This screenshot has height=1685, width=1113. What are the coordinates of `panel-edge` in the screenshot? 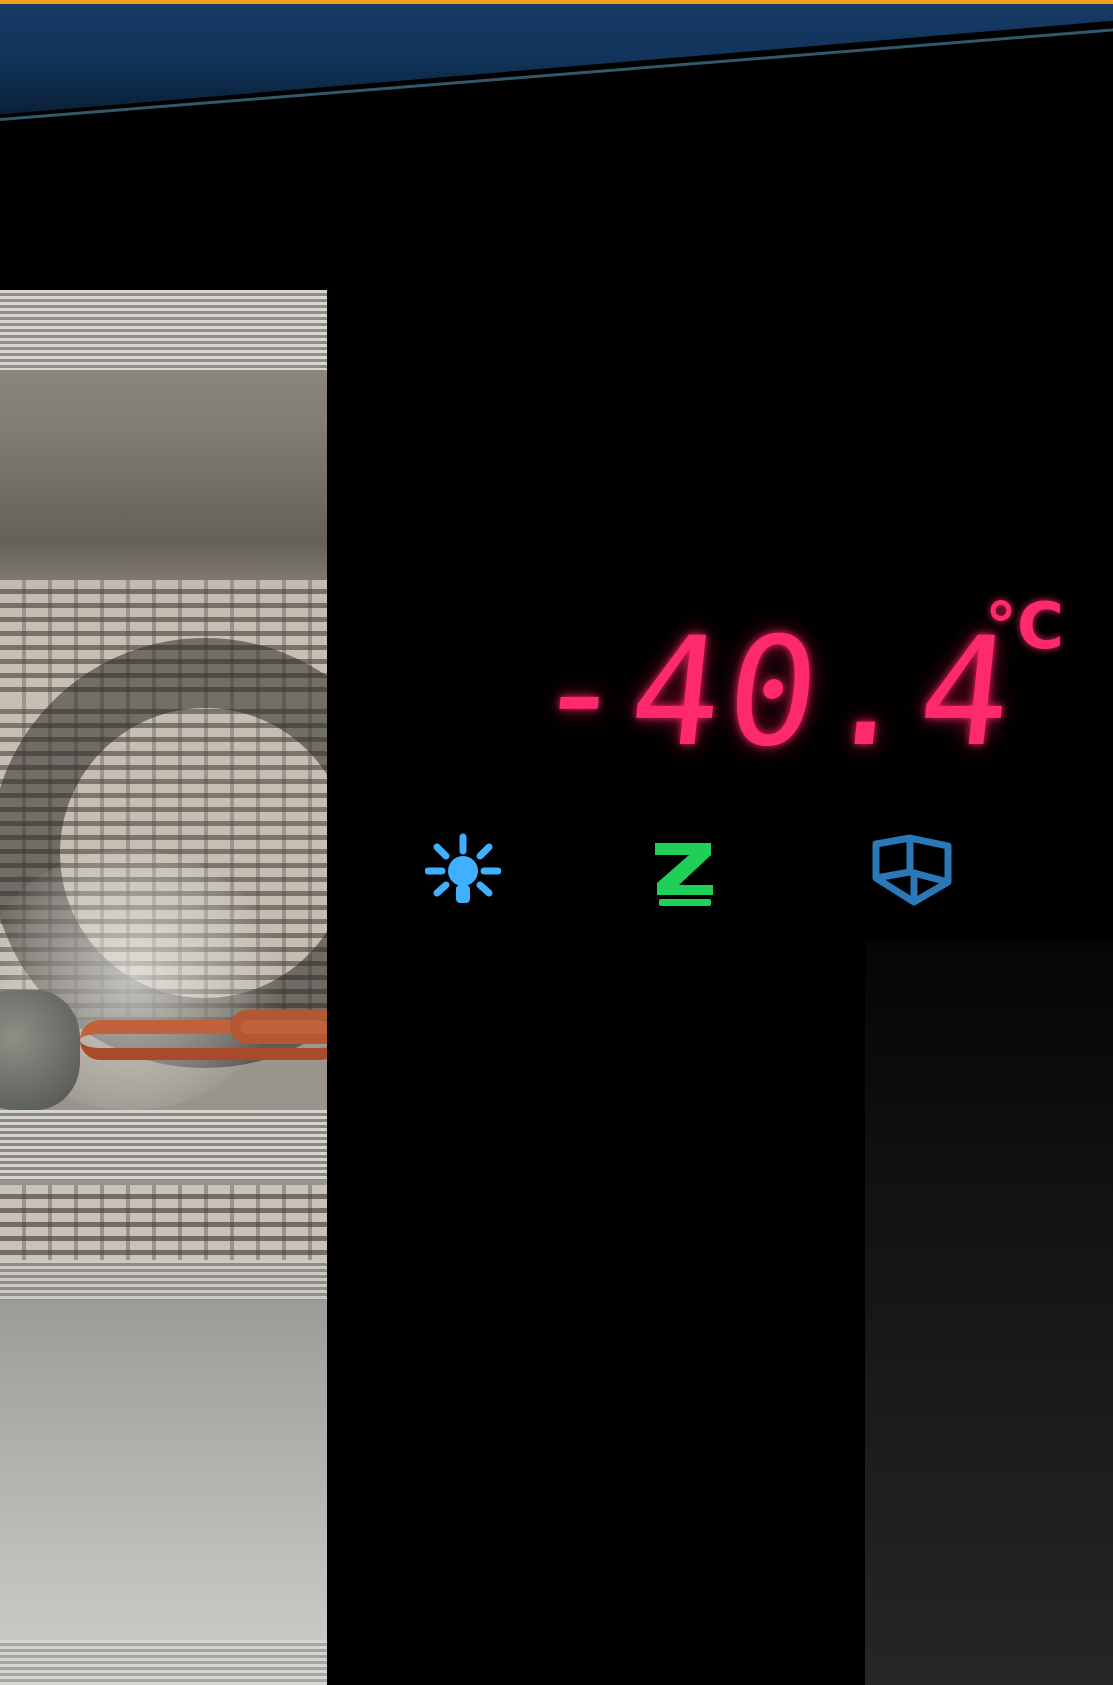 It's located at (556, 65).